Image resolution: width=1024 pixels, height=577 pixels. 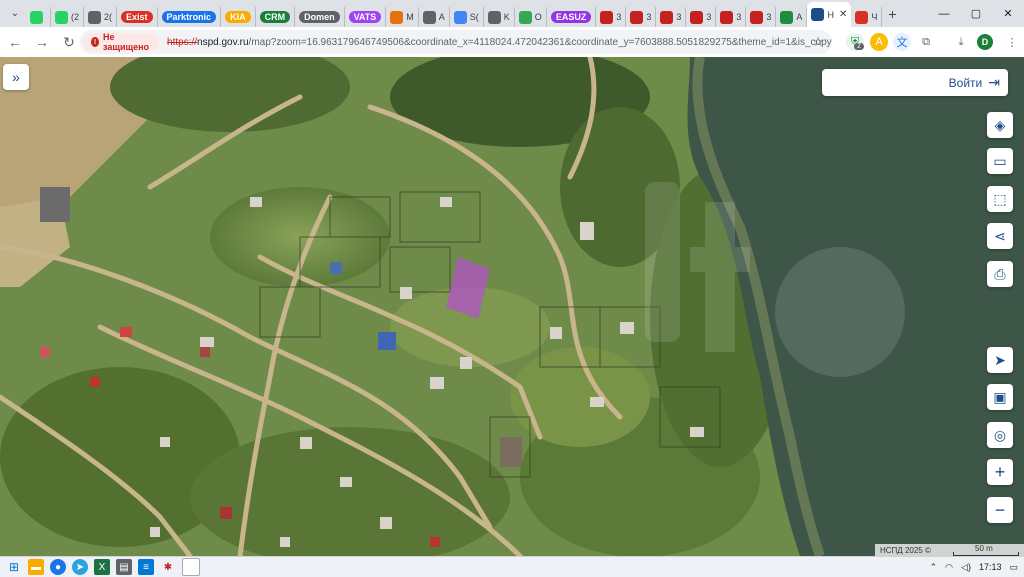 What do you see at coordinates (16, 77) in the screenshot?
I see `expand-sidebar-icon: »` at bounding box center [16, 77].